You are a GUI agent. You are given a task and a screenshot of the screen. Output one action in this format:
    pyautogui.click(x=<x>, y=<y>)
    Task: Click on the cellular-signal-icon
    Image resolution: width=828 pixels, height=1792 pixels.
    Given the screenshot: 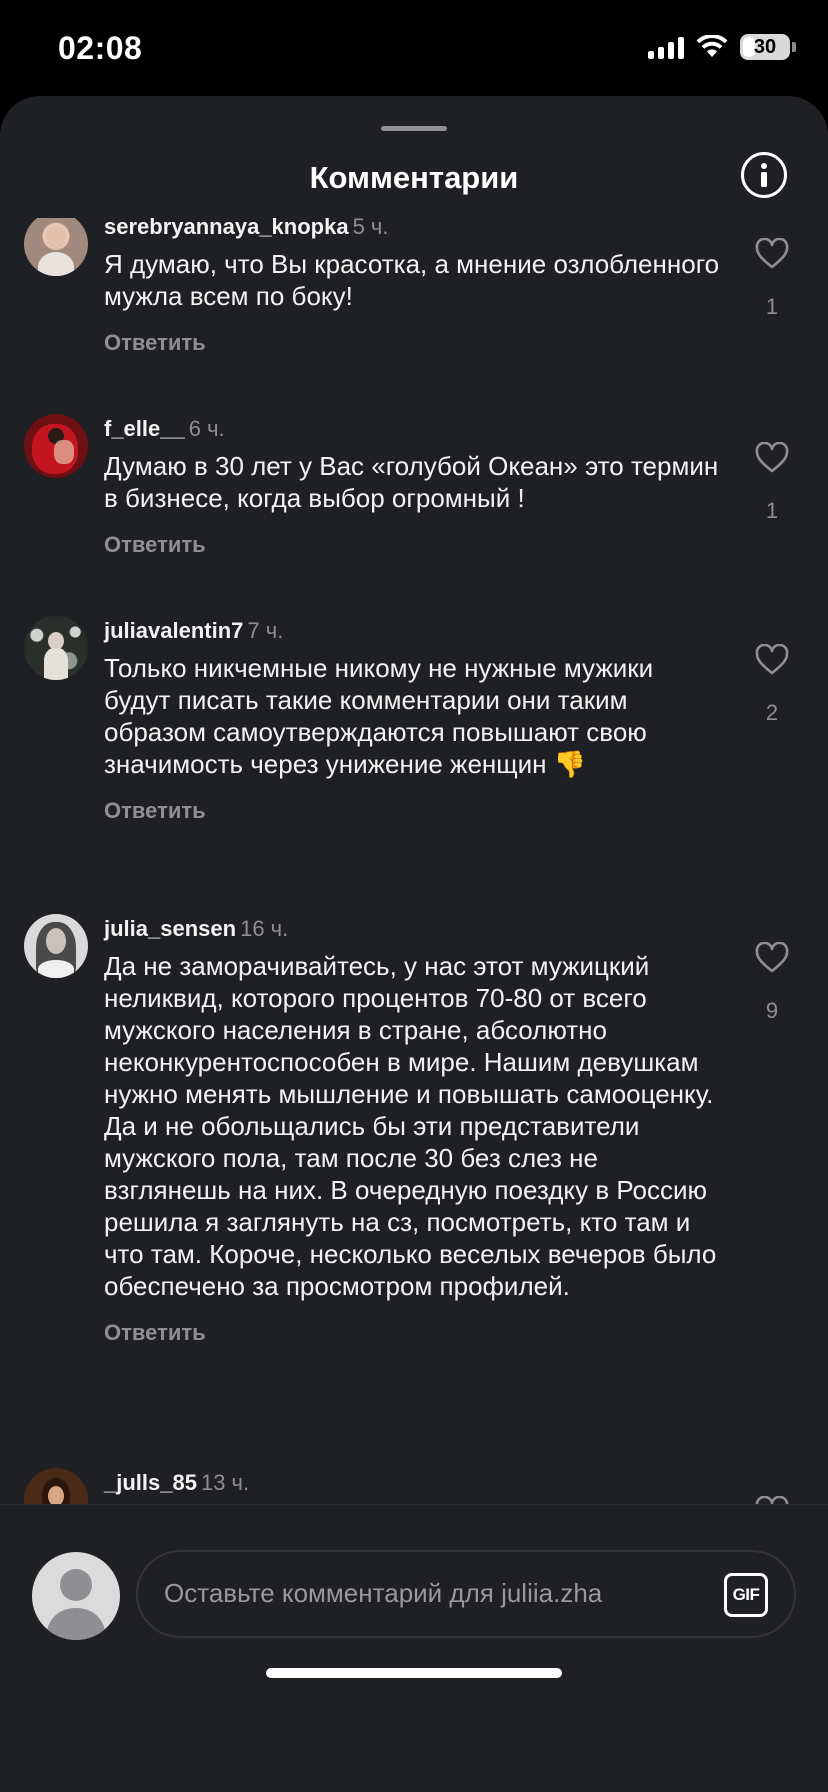 What is the action you would take?
    pyautogui.click(x=666, y=47)
    